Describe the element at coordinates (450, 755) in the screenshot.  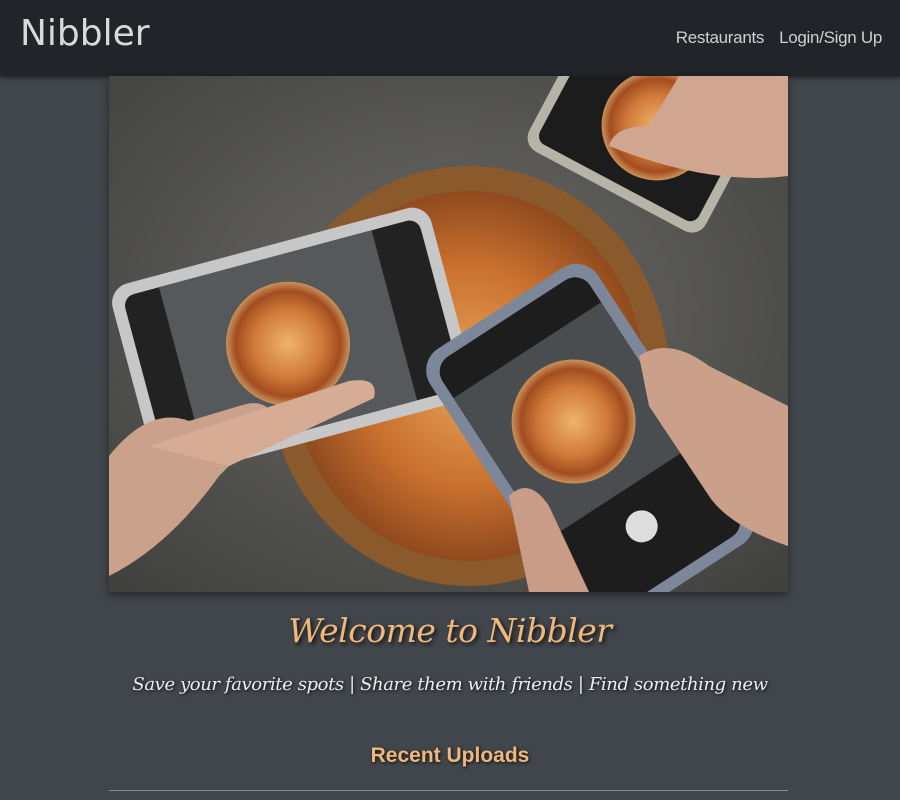
I see `recent-uploads-heading: Recent Uploads` at that location.